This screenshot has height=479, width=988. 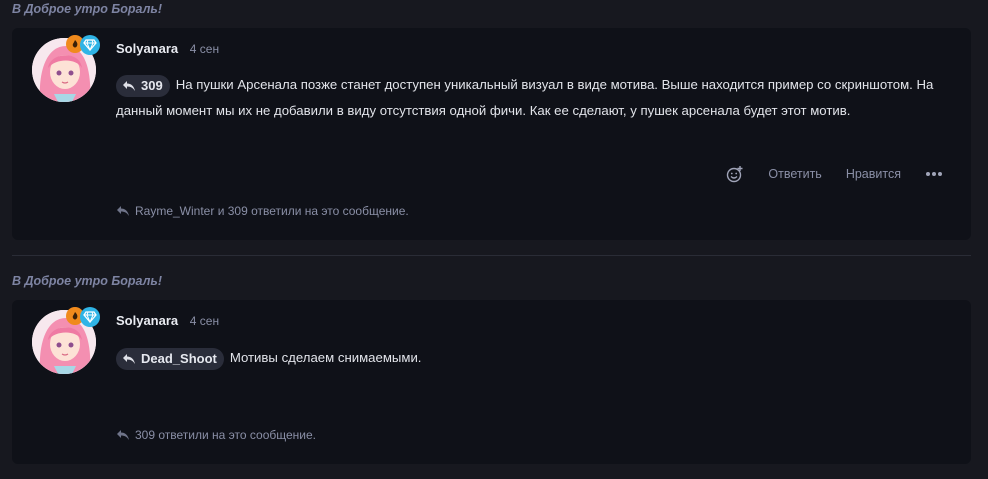 What do you see at coordinates (491, 255) in the screenshot?
I see `divider` at bounding box center [491, 255].